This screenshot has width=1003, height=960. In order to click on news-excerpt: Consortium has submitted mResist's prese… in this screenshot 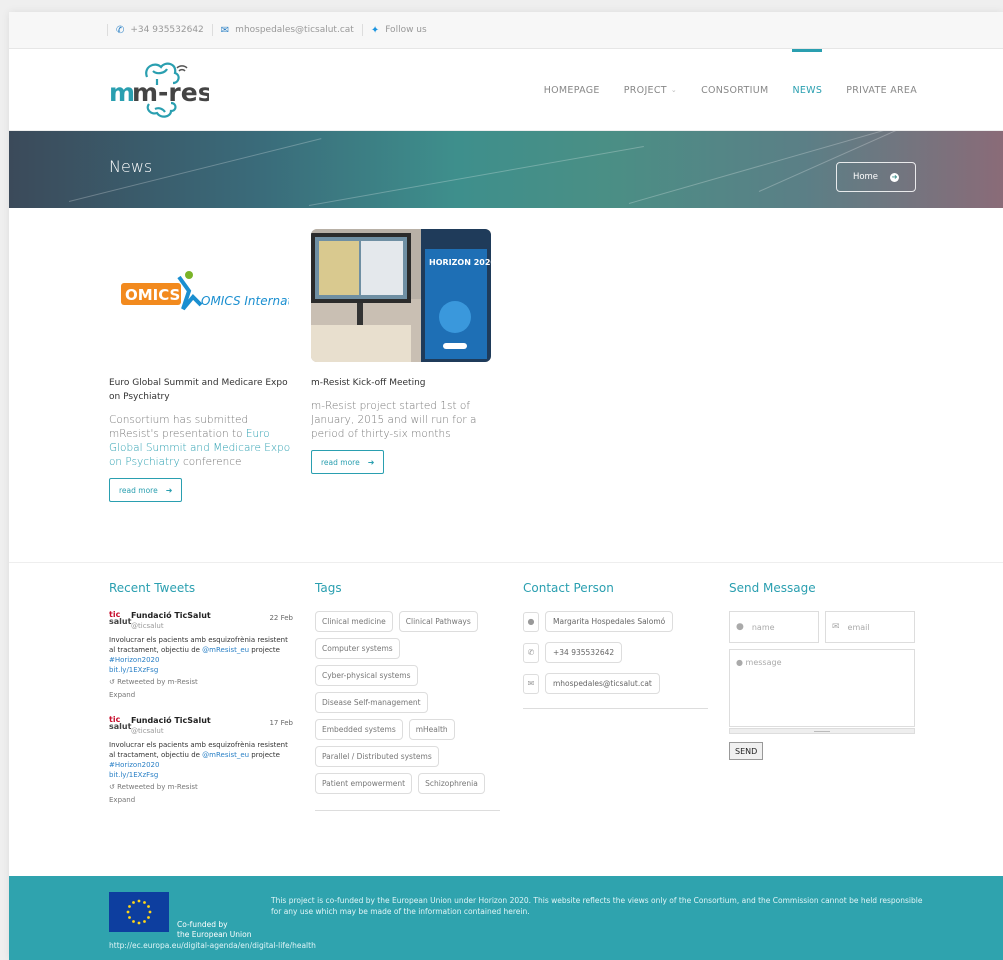, I will do `click(203, 441)`.